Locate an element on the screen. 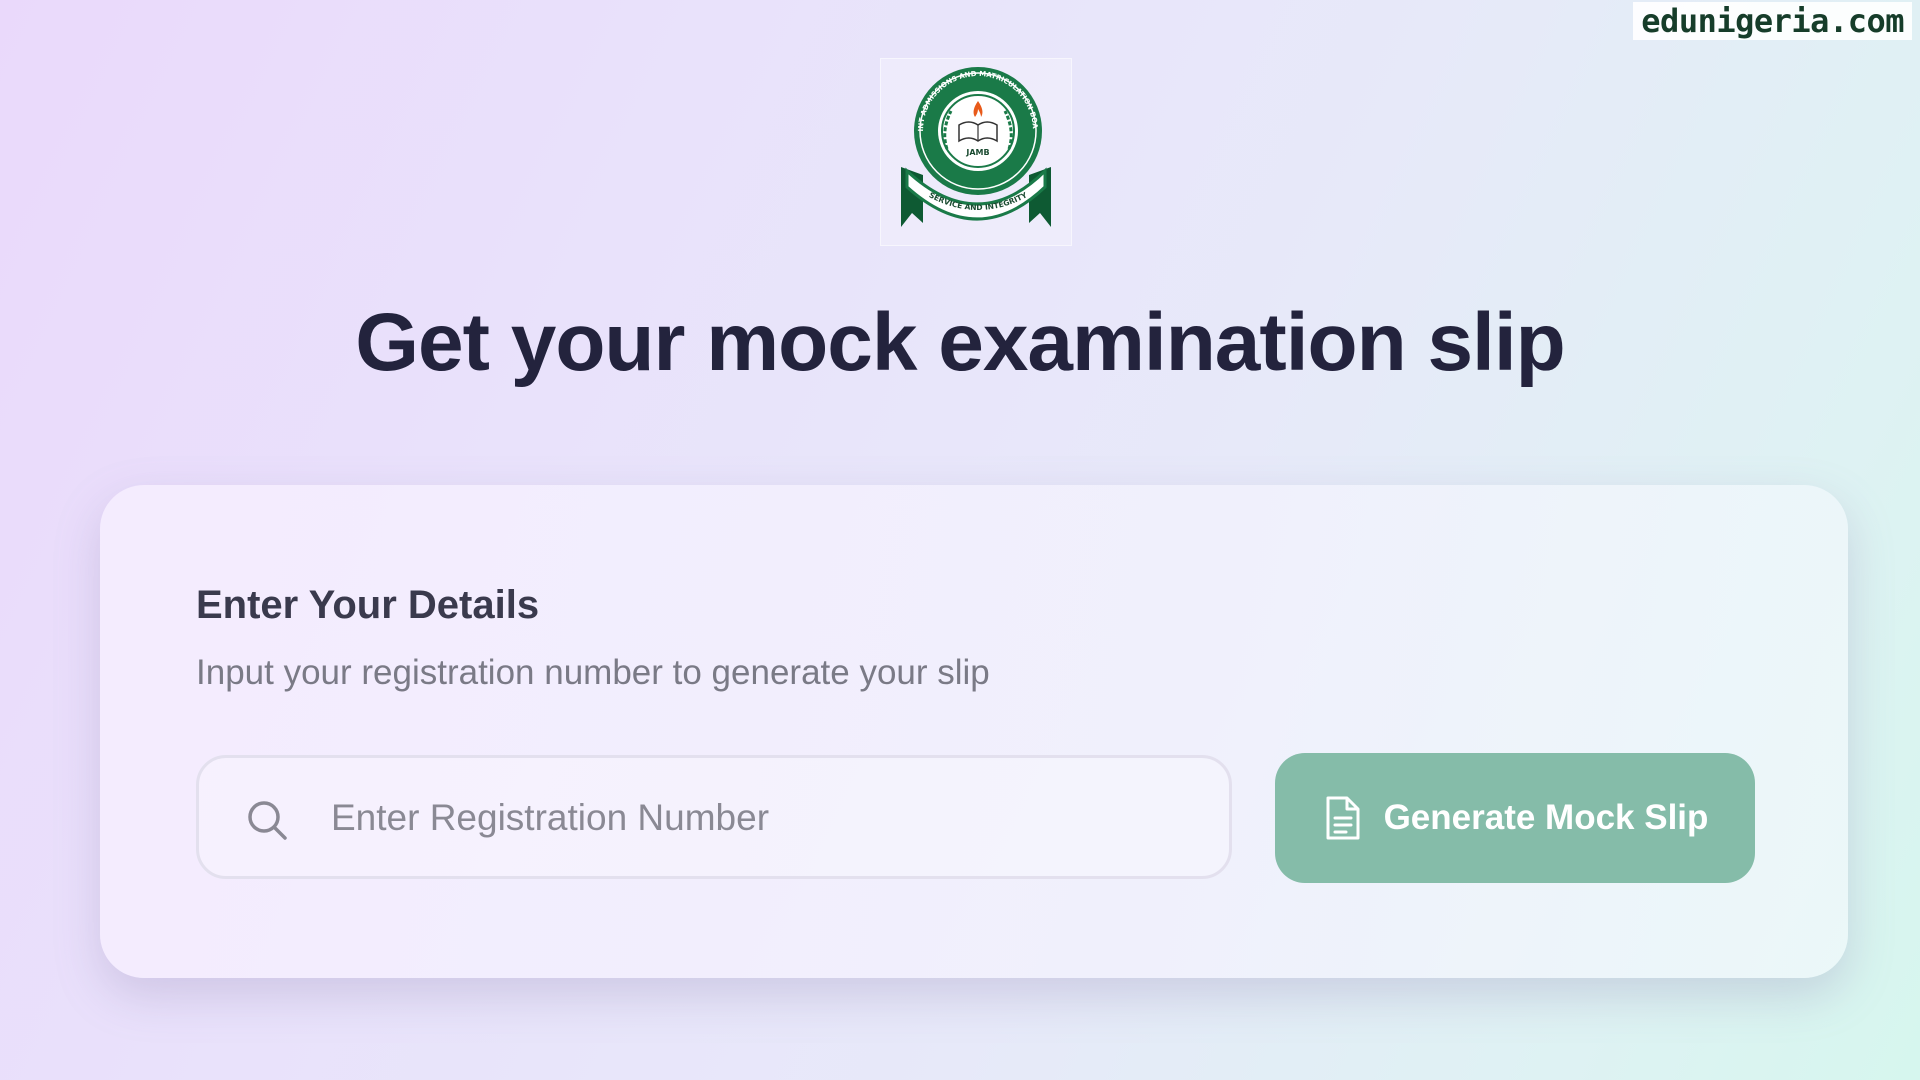 Image resolution: width=1920 pixels, height=1080 pixels. svg-text: JAMB is located at coordinates (977, 152).